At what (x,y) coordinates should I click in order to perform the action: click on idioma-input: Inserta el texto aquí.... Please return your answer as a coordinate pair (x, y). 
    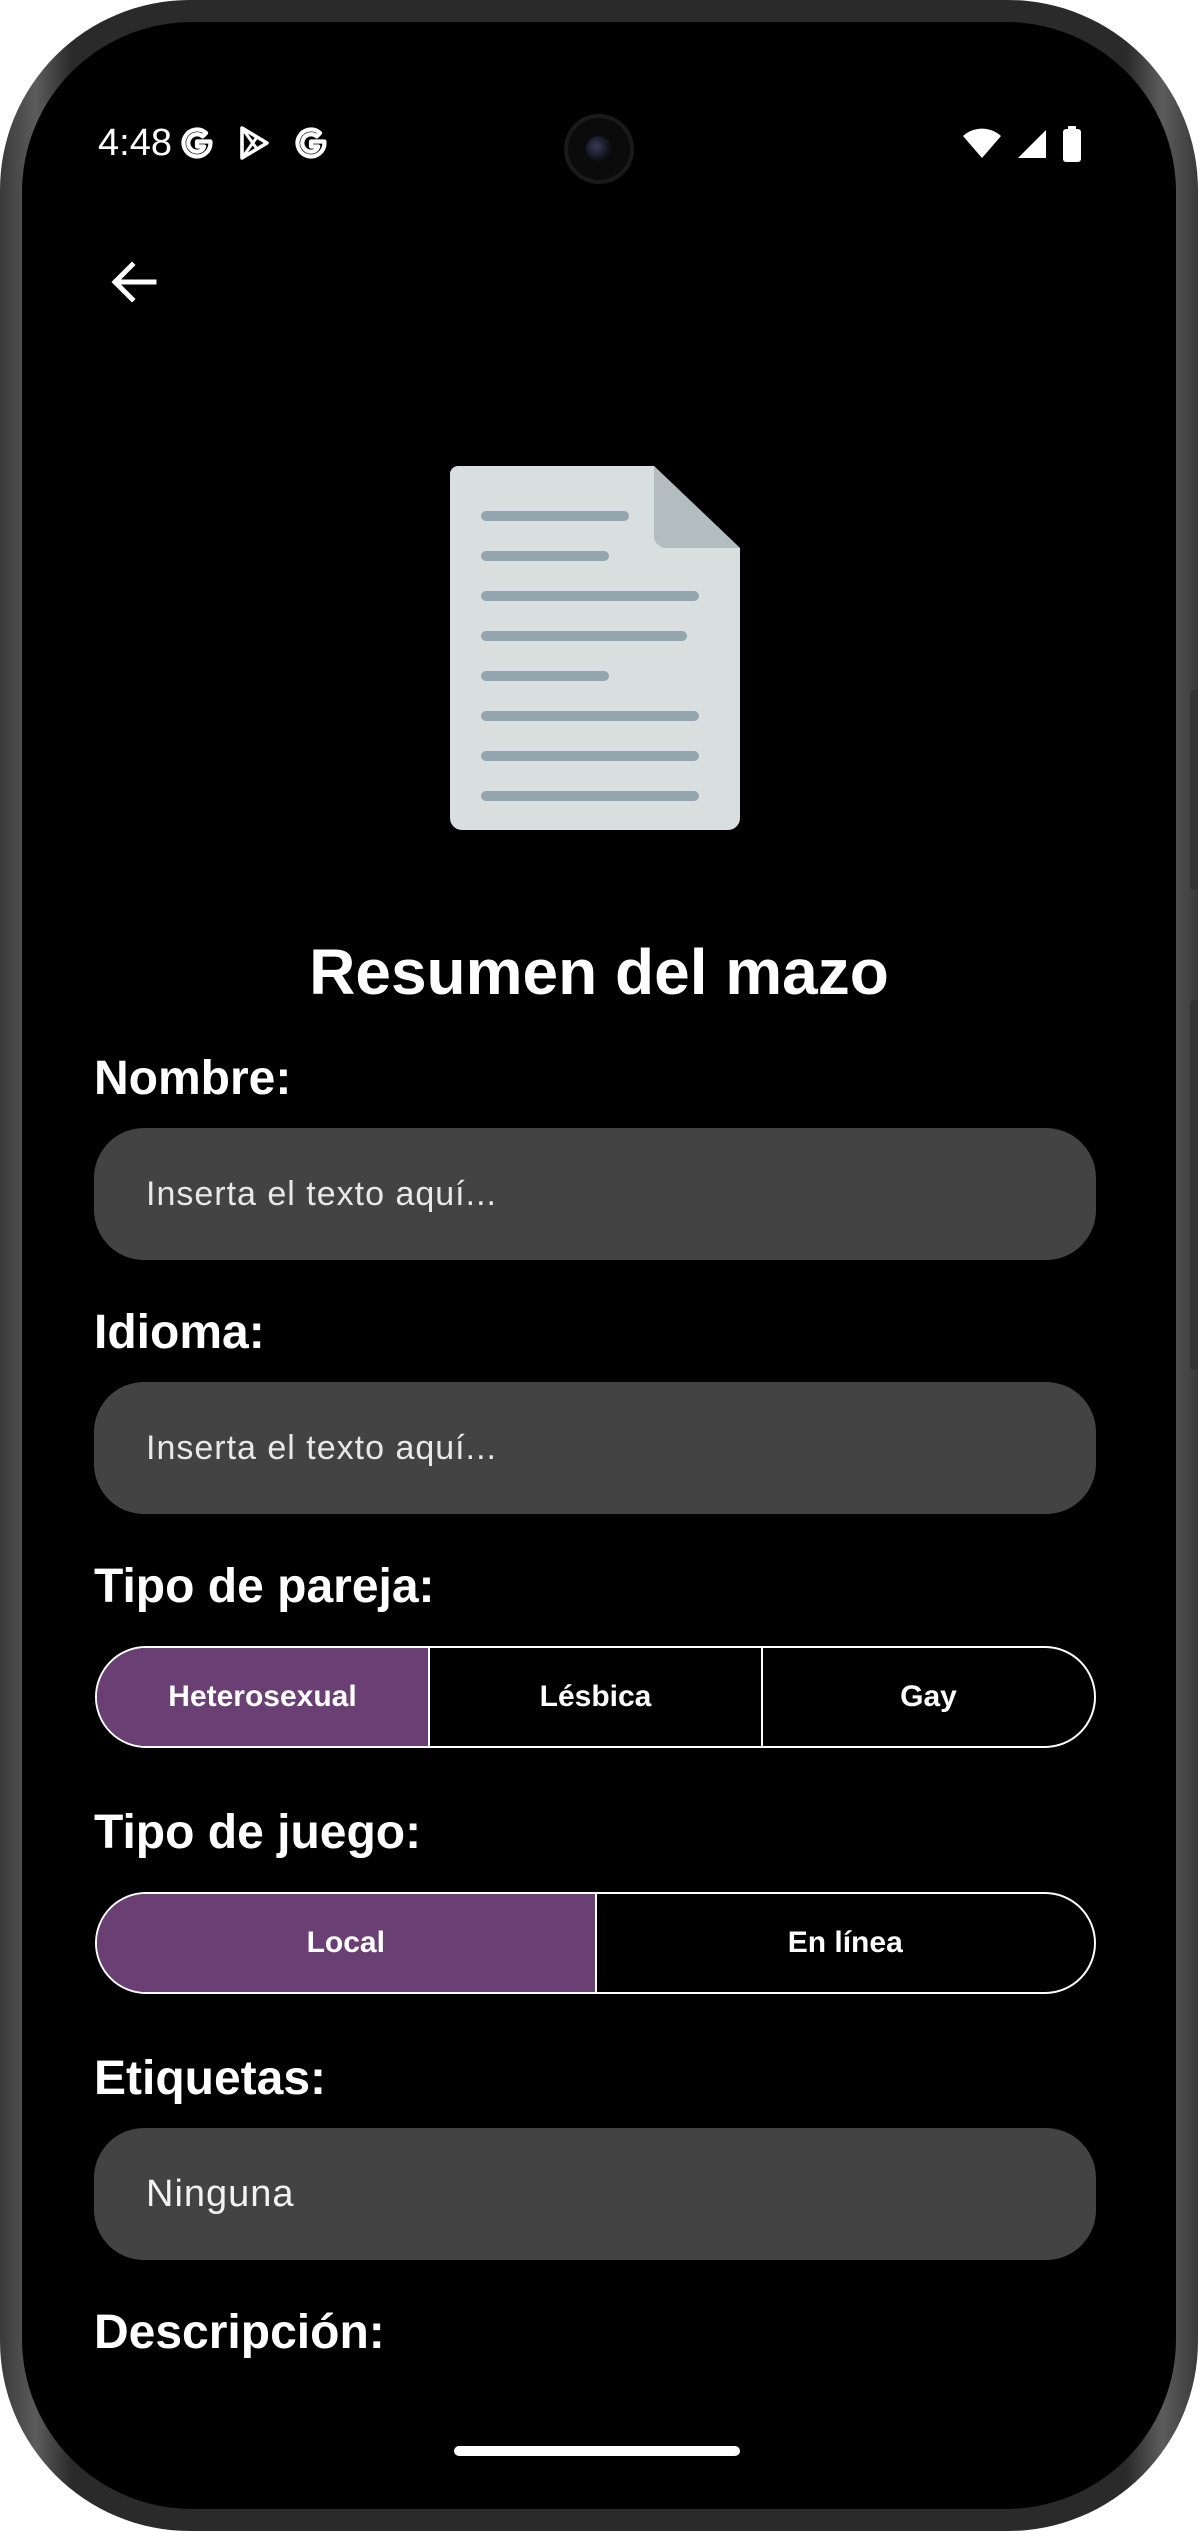
    Looking at the image, I should click on (595, 1448).